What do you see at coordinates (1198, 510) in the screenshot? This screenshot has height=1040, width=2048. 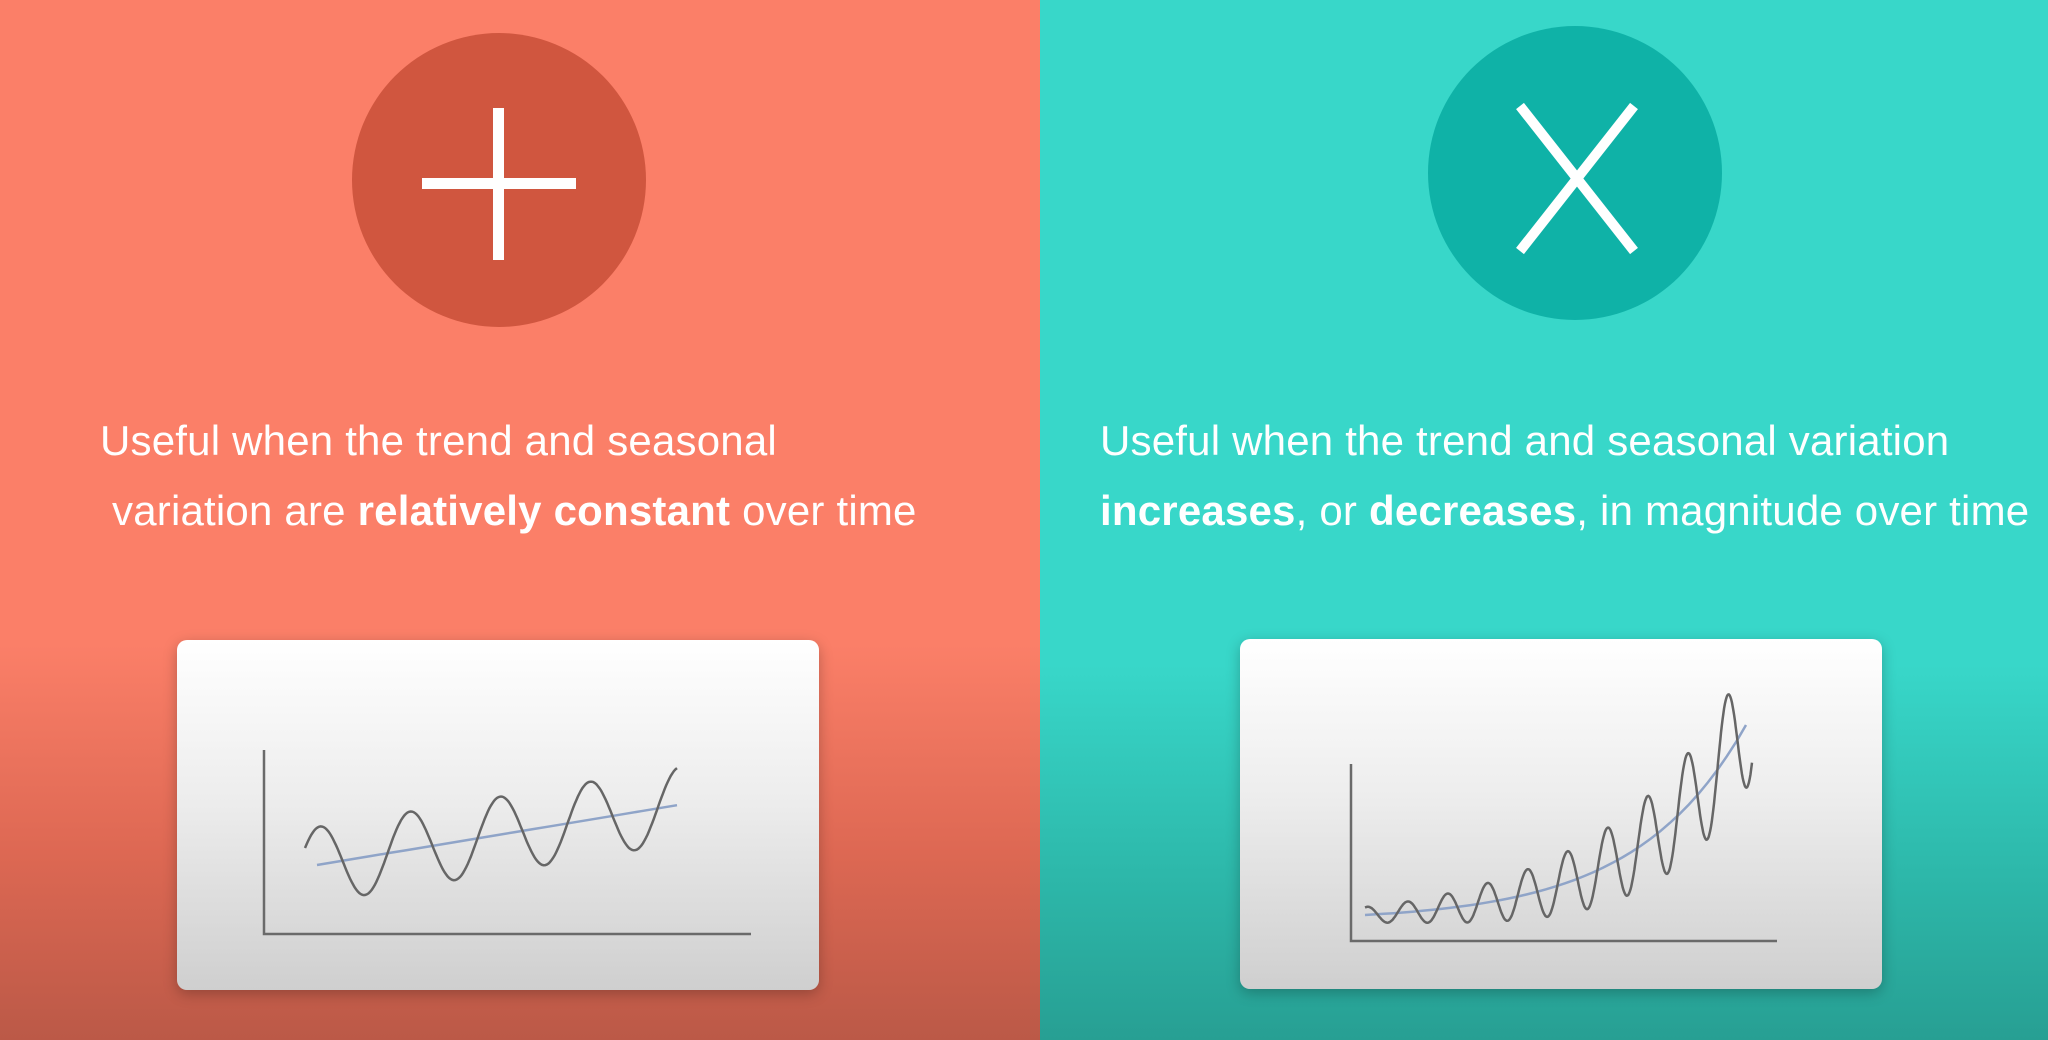 I see `multiplicative-bold-increases: increases` at bounding box center [1198, 510].